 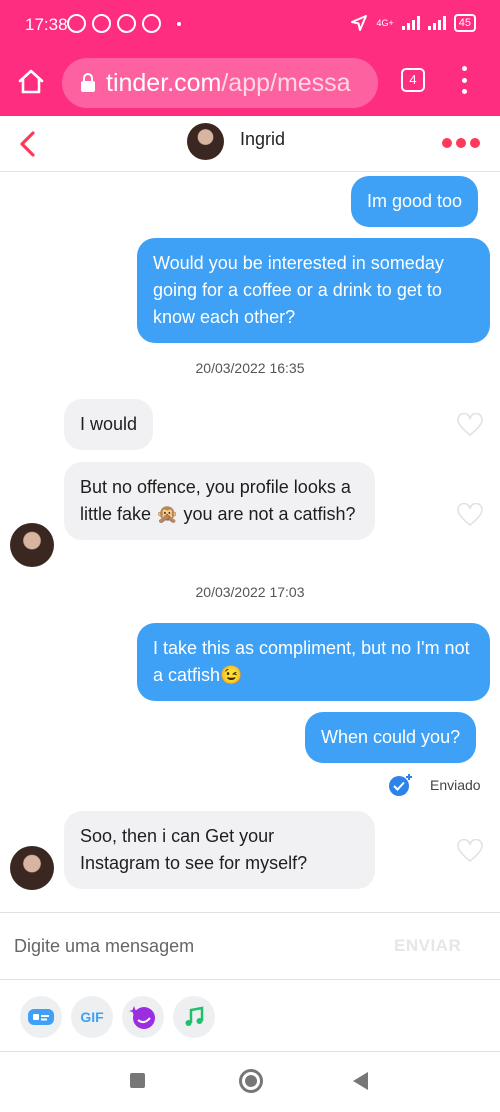 What do you see at coordinates (360, 1081) in the screenshot?
I see `back-button` at bounding box center [360, 1081].